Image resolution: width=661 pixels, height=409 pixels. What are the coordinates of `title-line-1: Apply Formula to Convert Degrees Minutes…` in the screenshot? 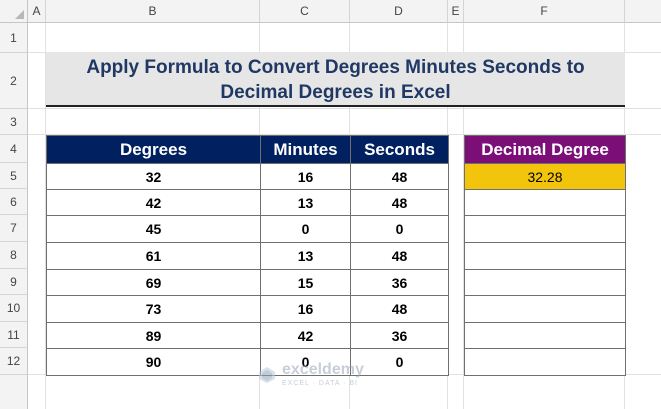 It's located at (335, 67).